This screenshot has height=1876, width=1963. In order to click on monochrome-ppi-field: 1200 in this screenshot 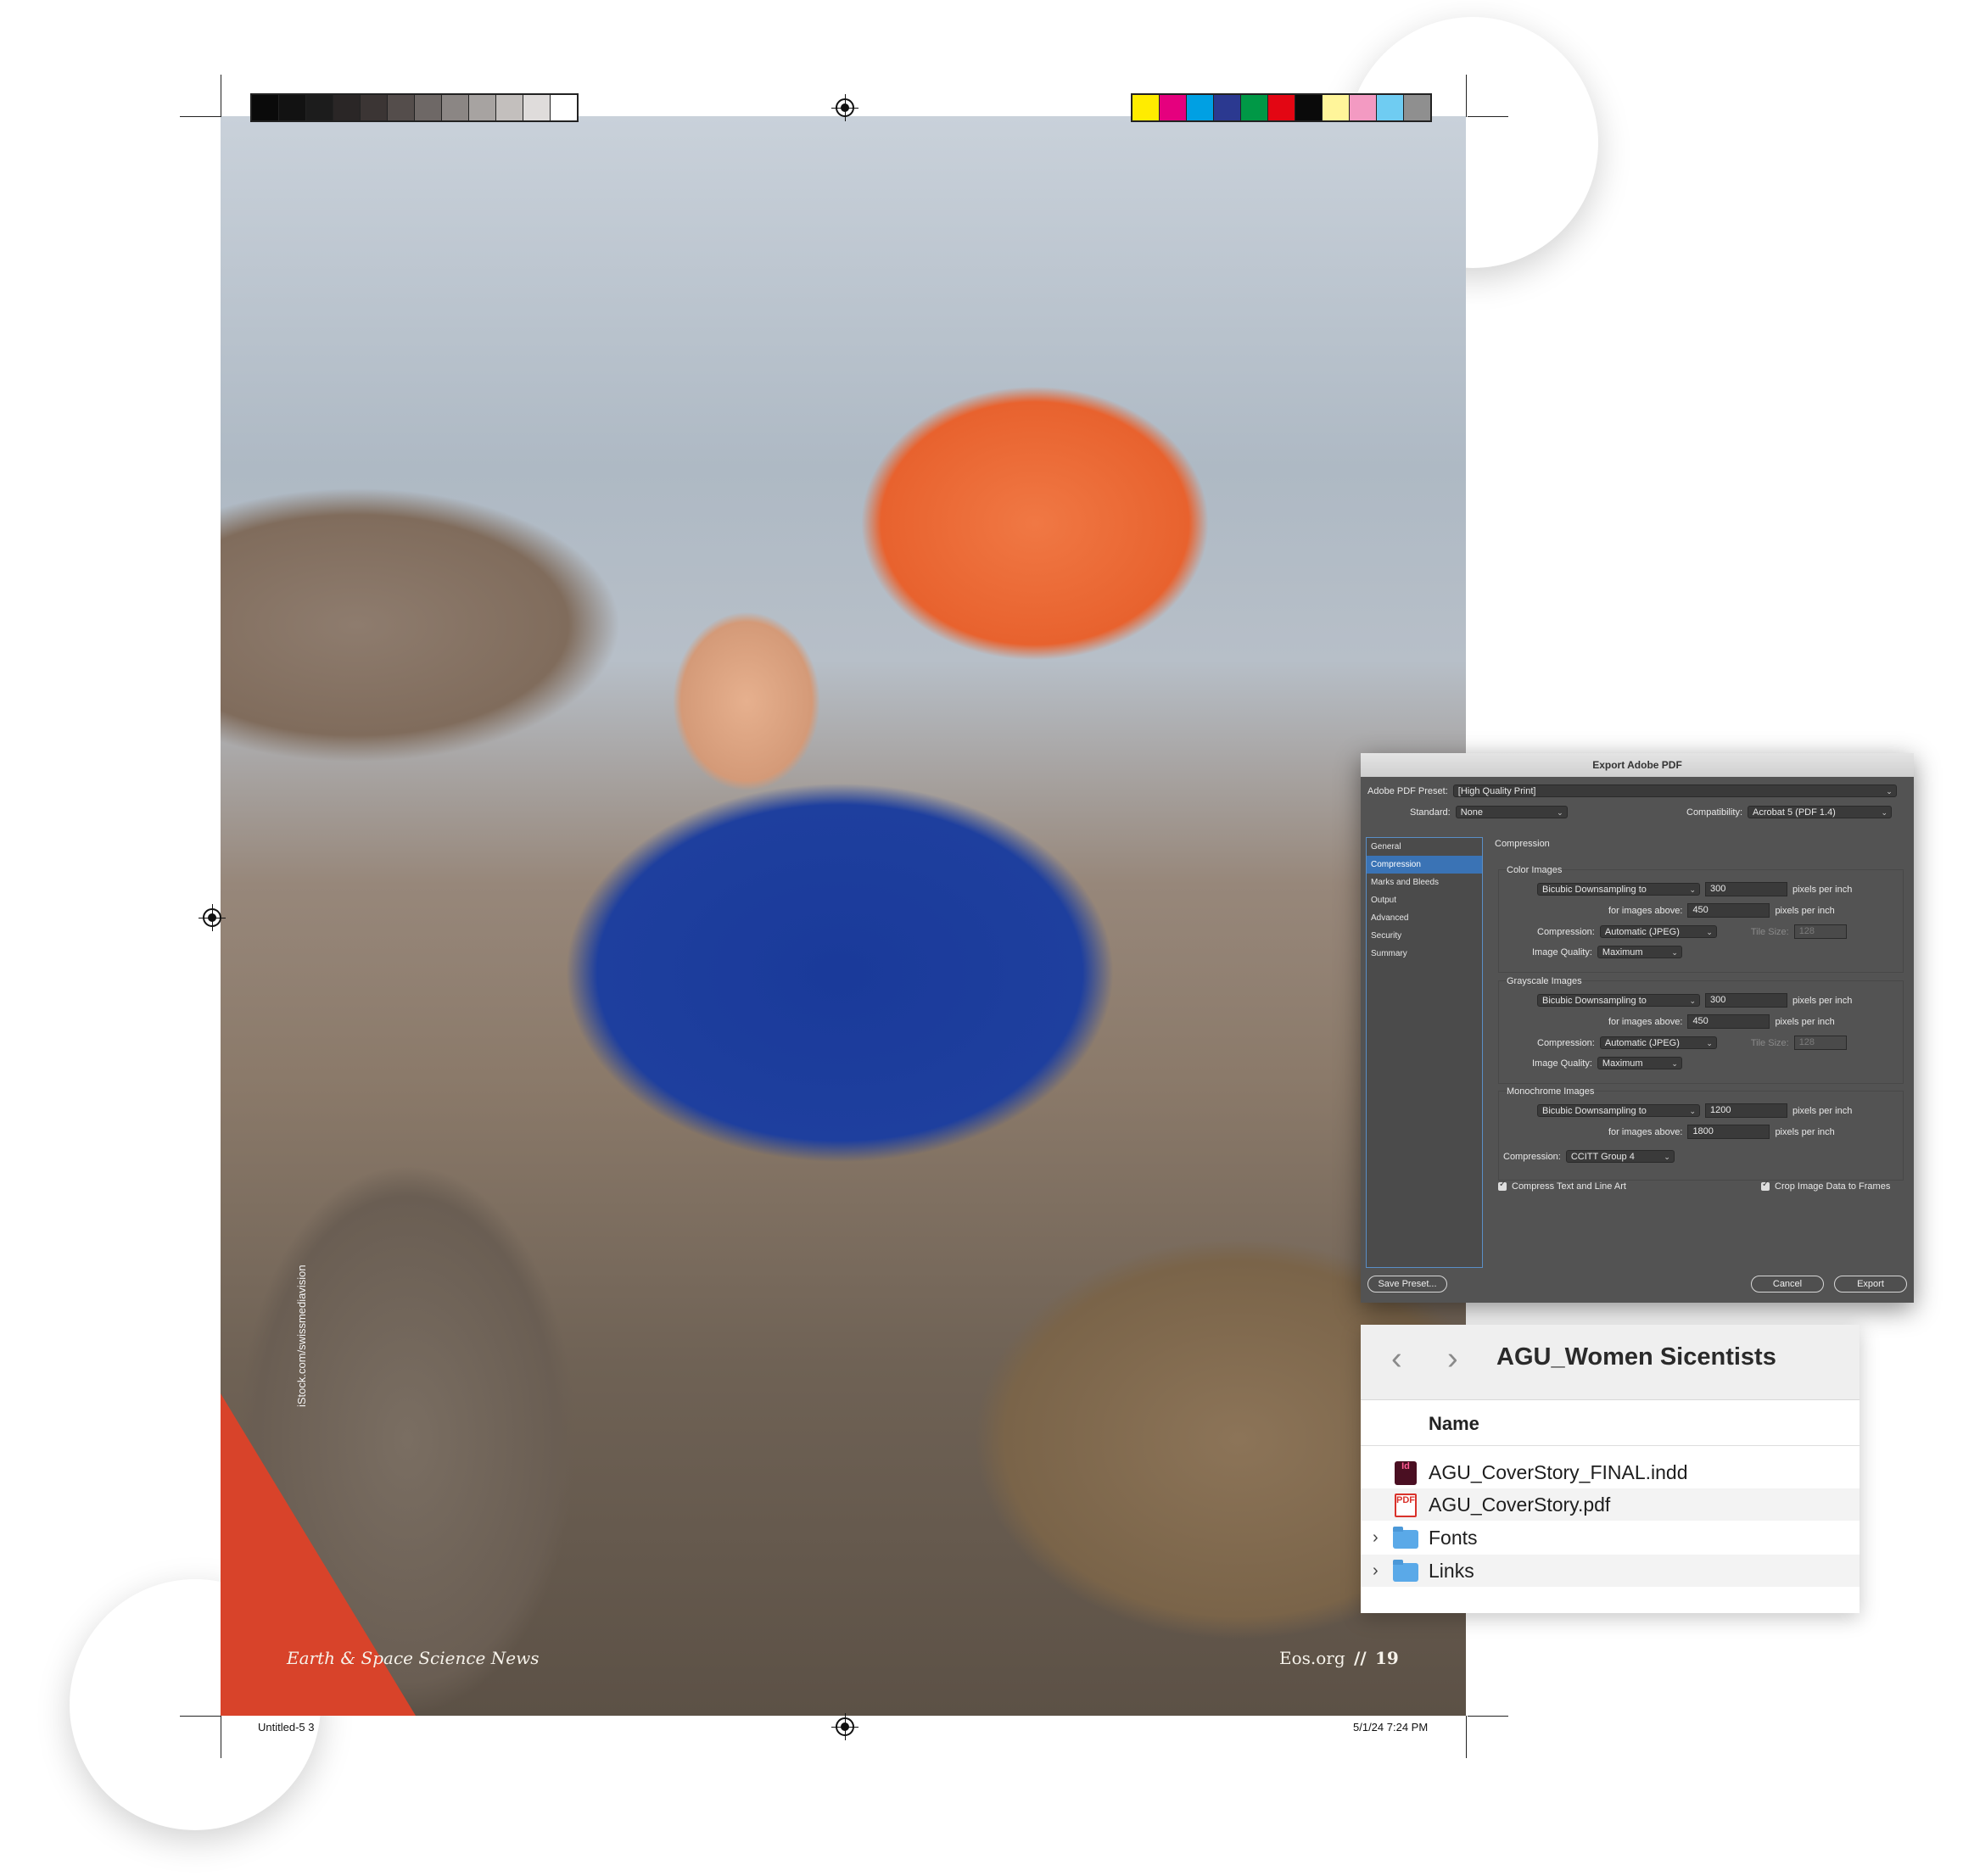, I will do `click(1746, 1110)`.